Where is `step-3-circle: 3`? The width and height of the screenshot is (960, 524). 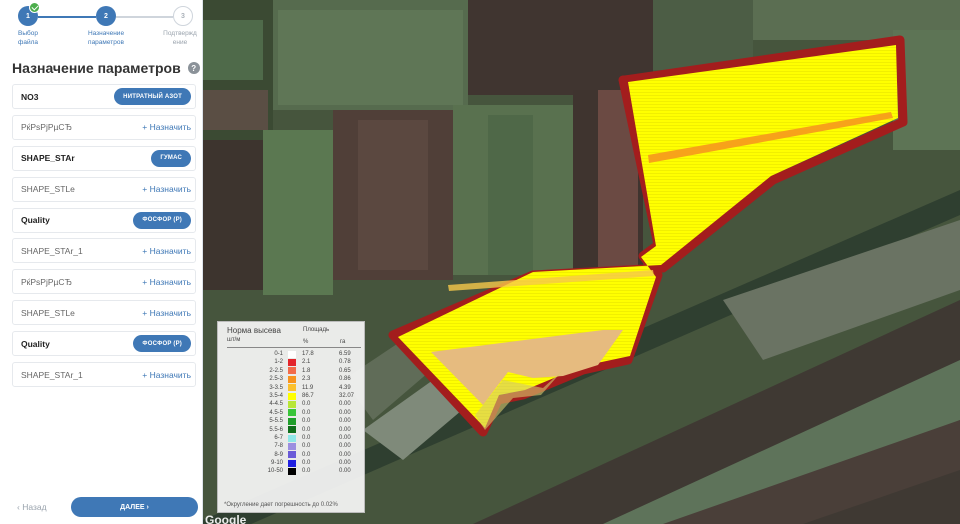
step-3-circle: 3 is located at coordinates (183, 16).